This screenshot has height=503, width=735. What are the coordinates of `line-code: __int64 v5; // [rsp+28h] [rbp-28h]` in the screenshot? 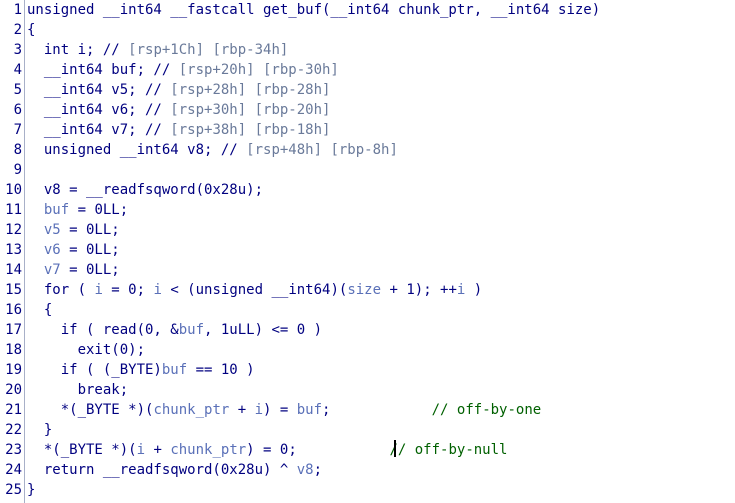 It's located at (179, 90).